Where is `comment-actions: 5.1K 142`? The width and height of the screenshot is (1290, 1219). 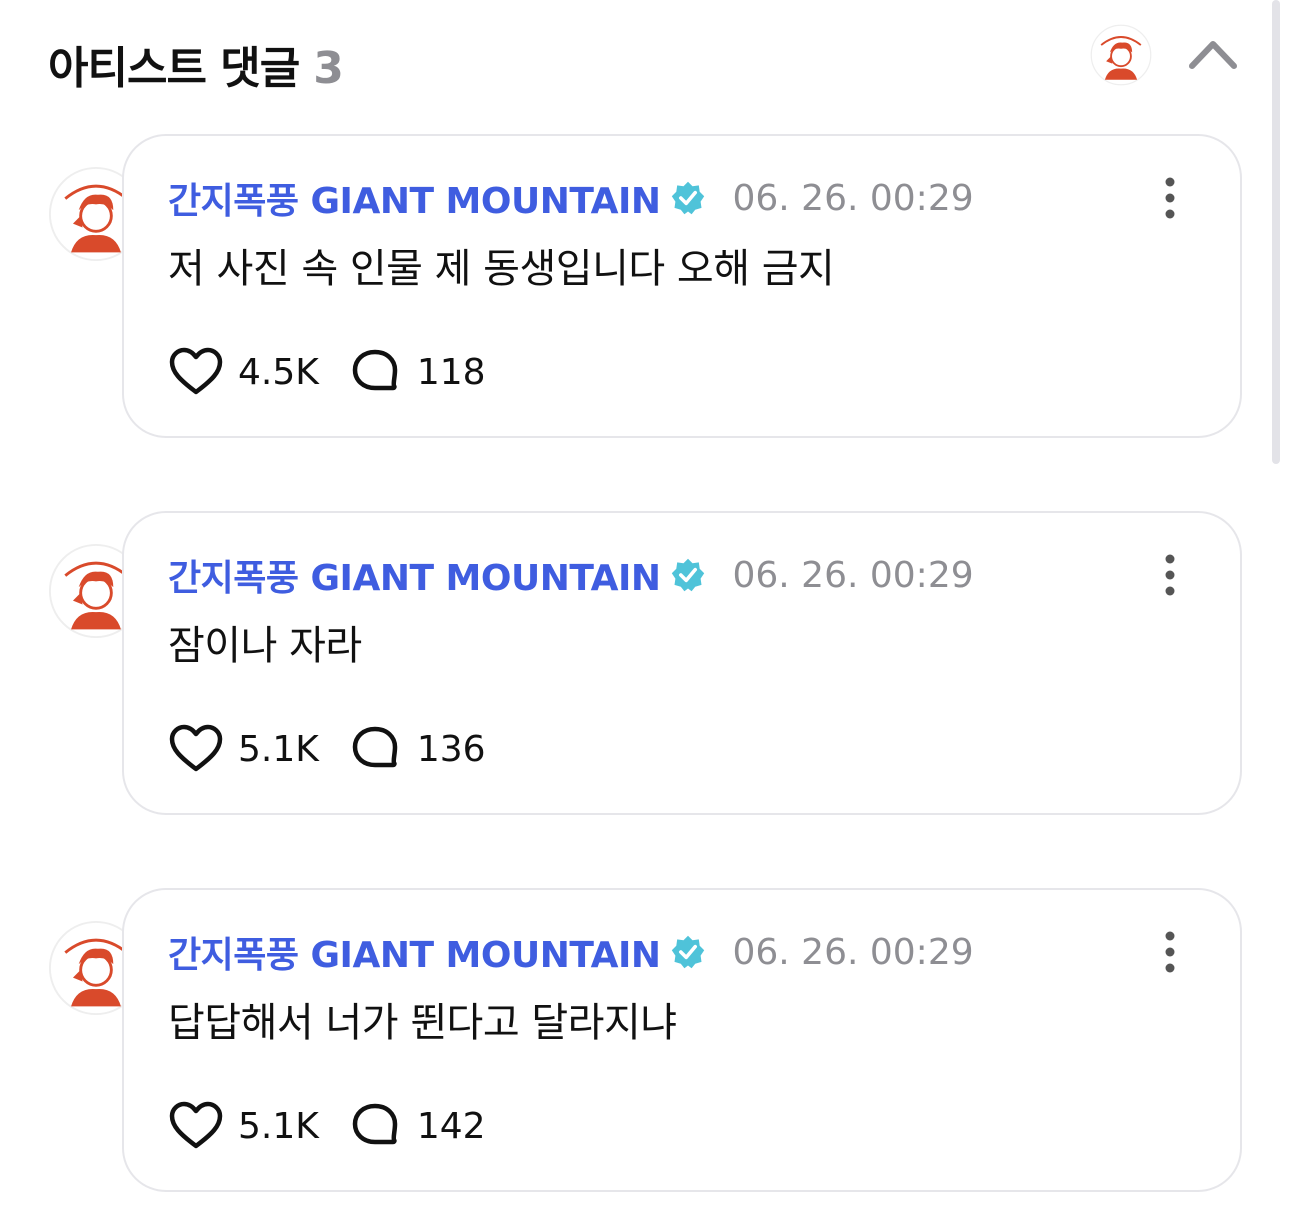 comment-actions: 5.1K 142 is located at coordinates (341, 1126).